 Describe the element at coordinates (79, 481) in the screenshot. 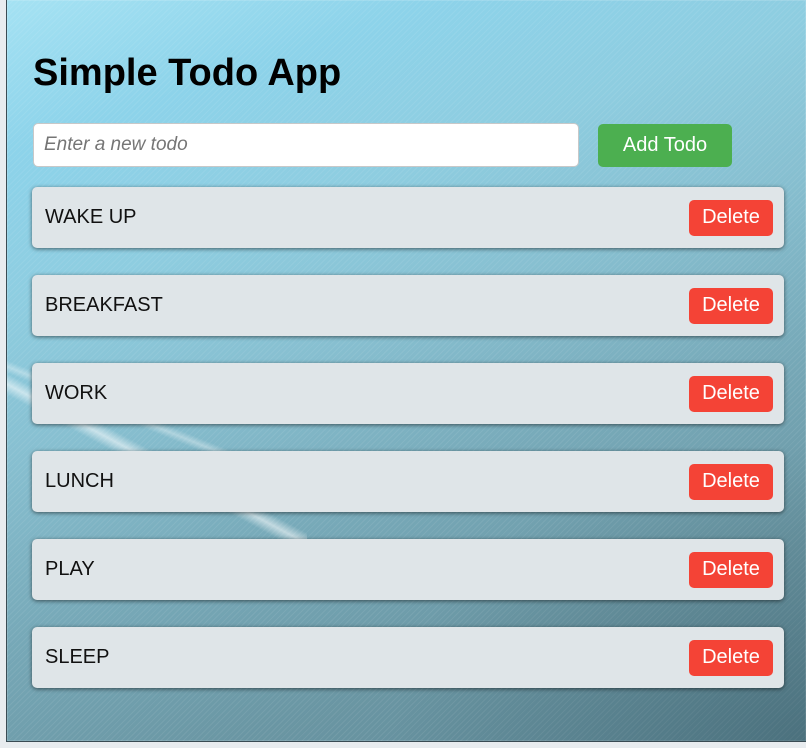

I see `todo-text: LUNCH` at that location.